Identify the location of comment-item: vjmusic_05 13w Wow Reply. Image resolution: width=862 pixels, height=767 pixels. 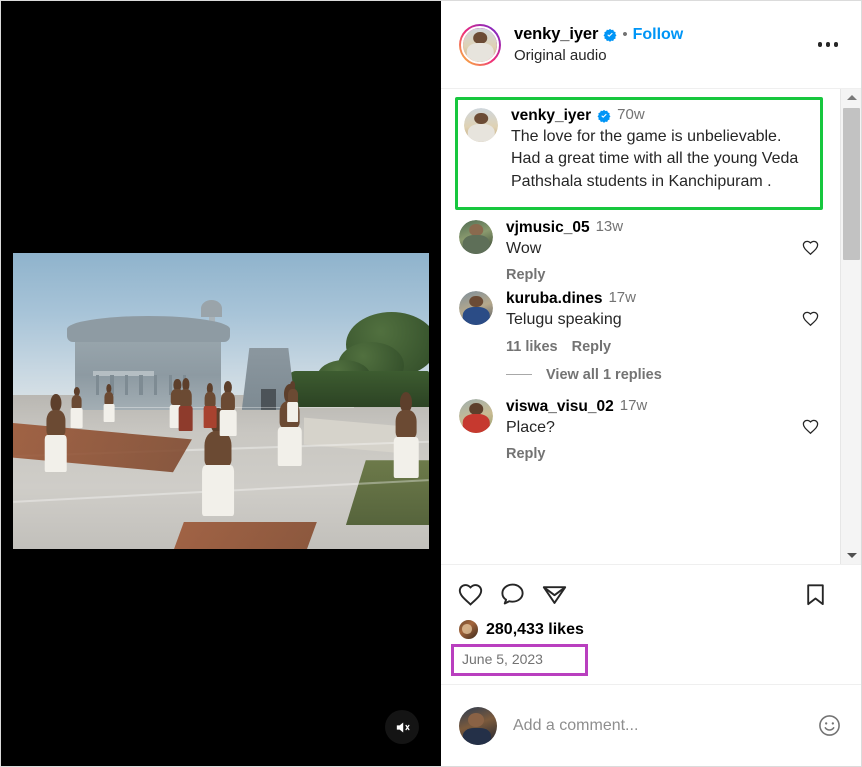
(641, 251).